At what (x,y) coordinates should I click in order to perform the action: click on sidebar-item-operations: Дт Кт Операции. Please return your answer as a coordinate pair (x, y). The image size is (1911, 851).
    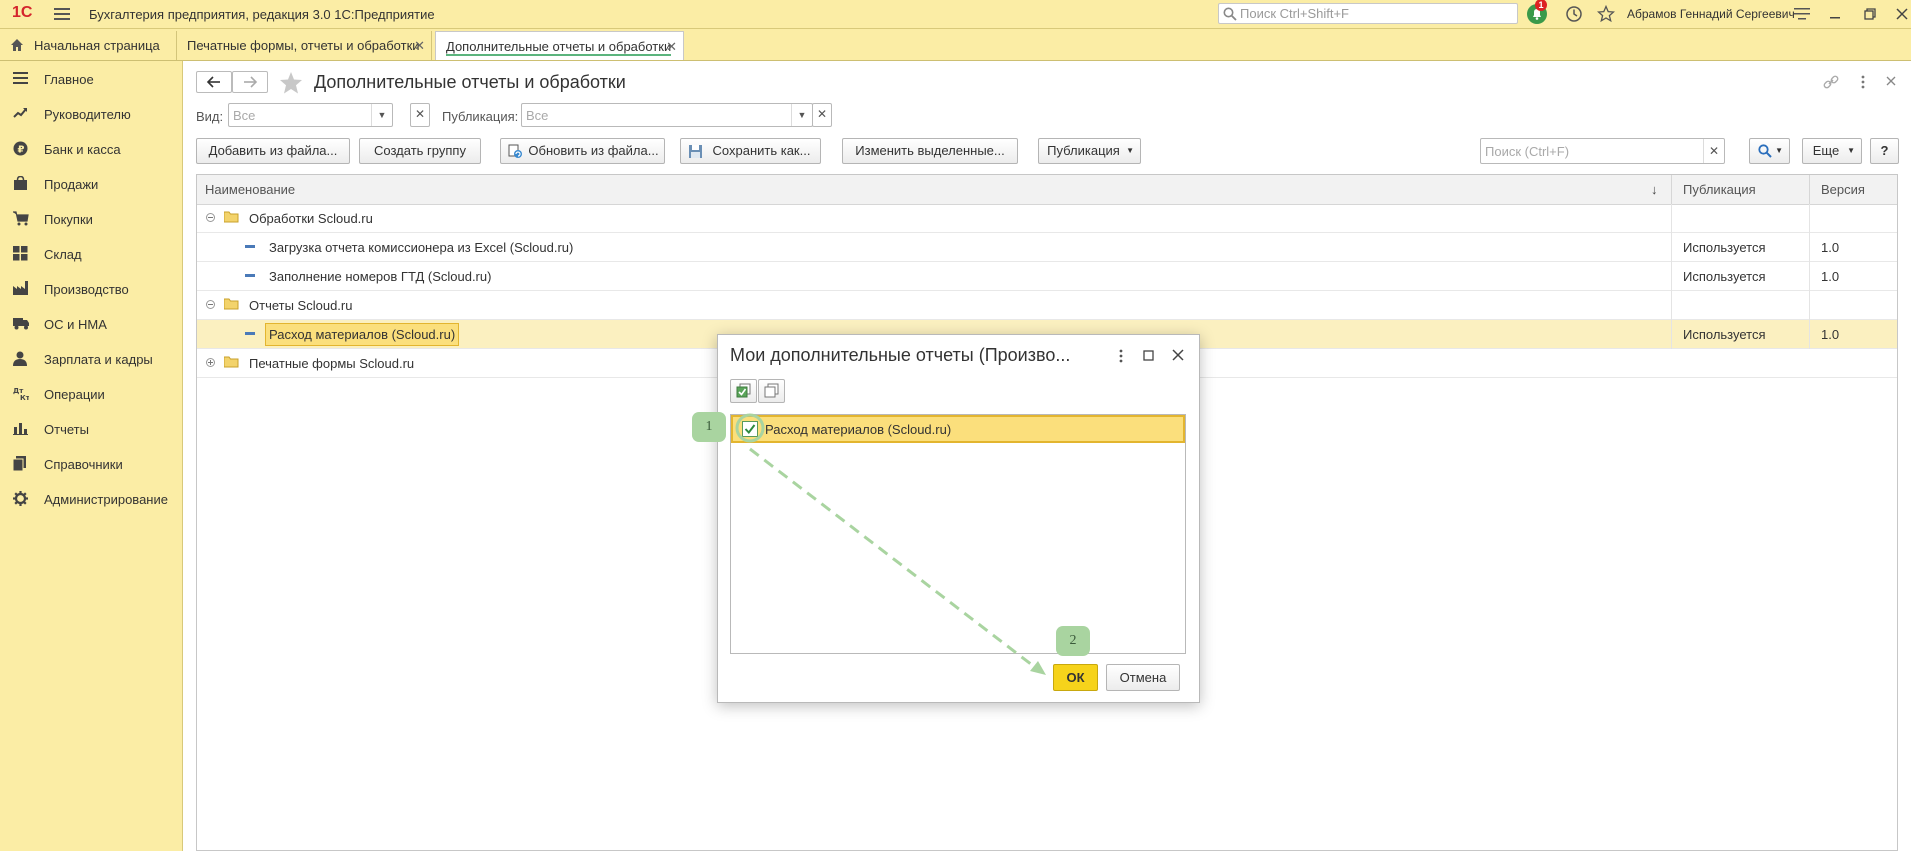
    Looking at the image, I should click on (91, 393).